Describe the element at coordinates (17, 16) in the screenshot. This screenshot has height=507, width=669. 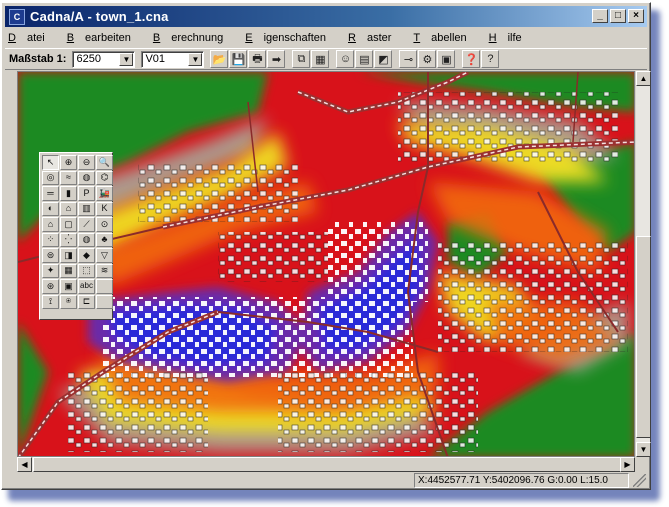
I see `cadna-app-icon: C` at that location.